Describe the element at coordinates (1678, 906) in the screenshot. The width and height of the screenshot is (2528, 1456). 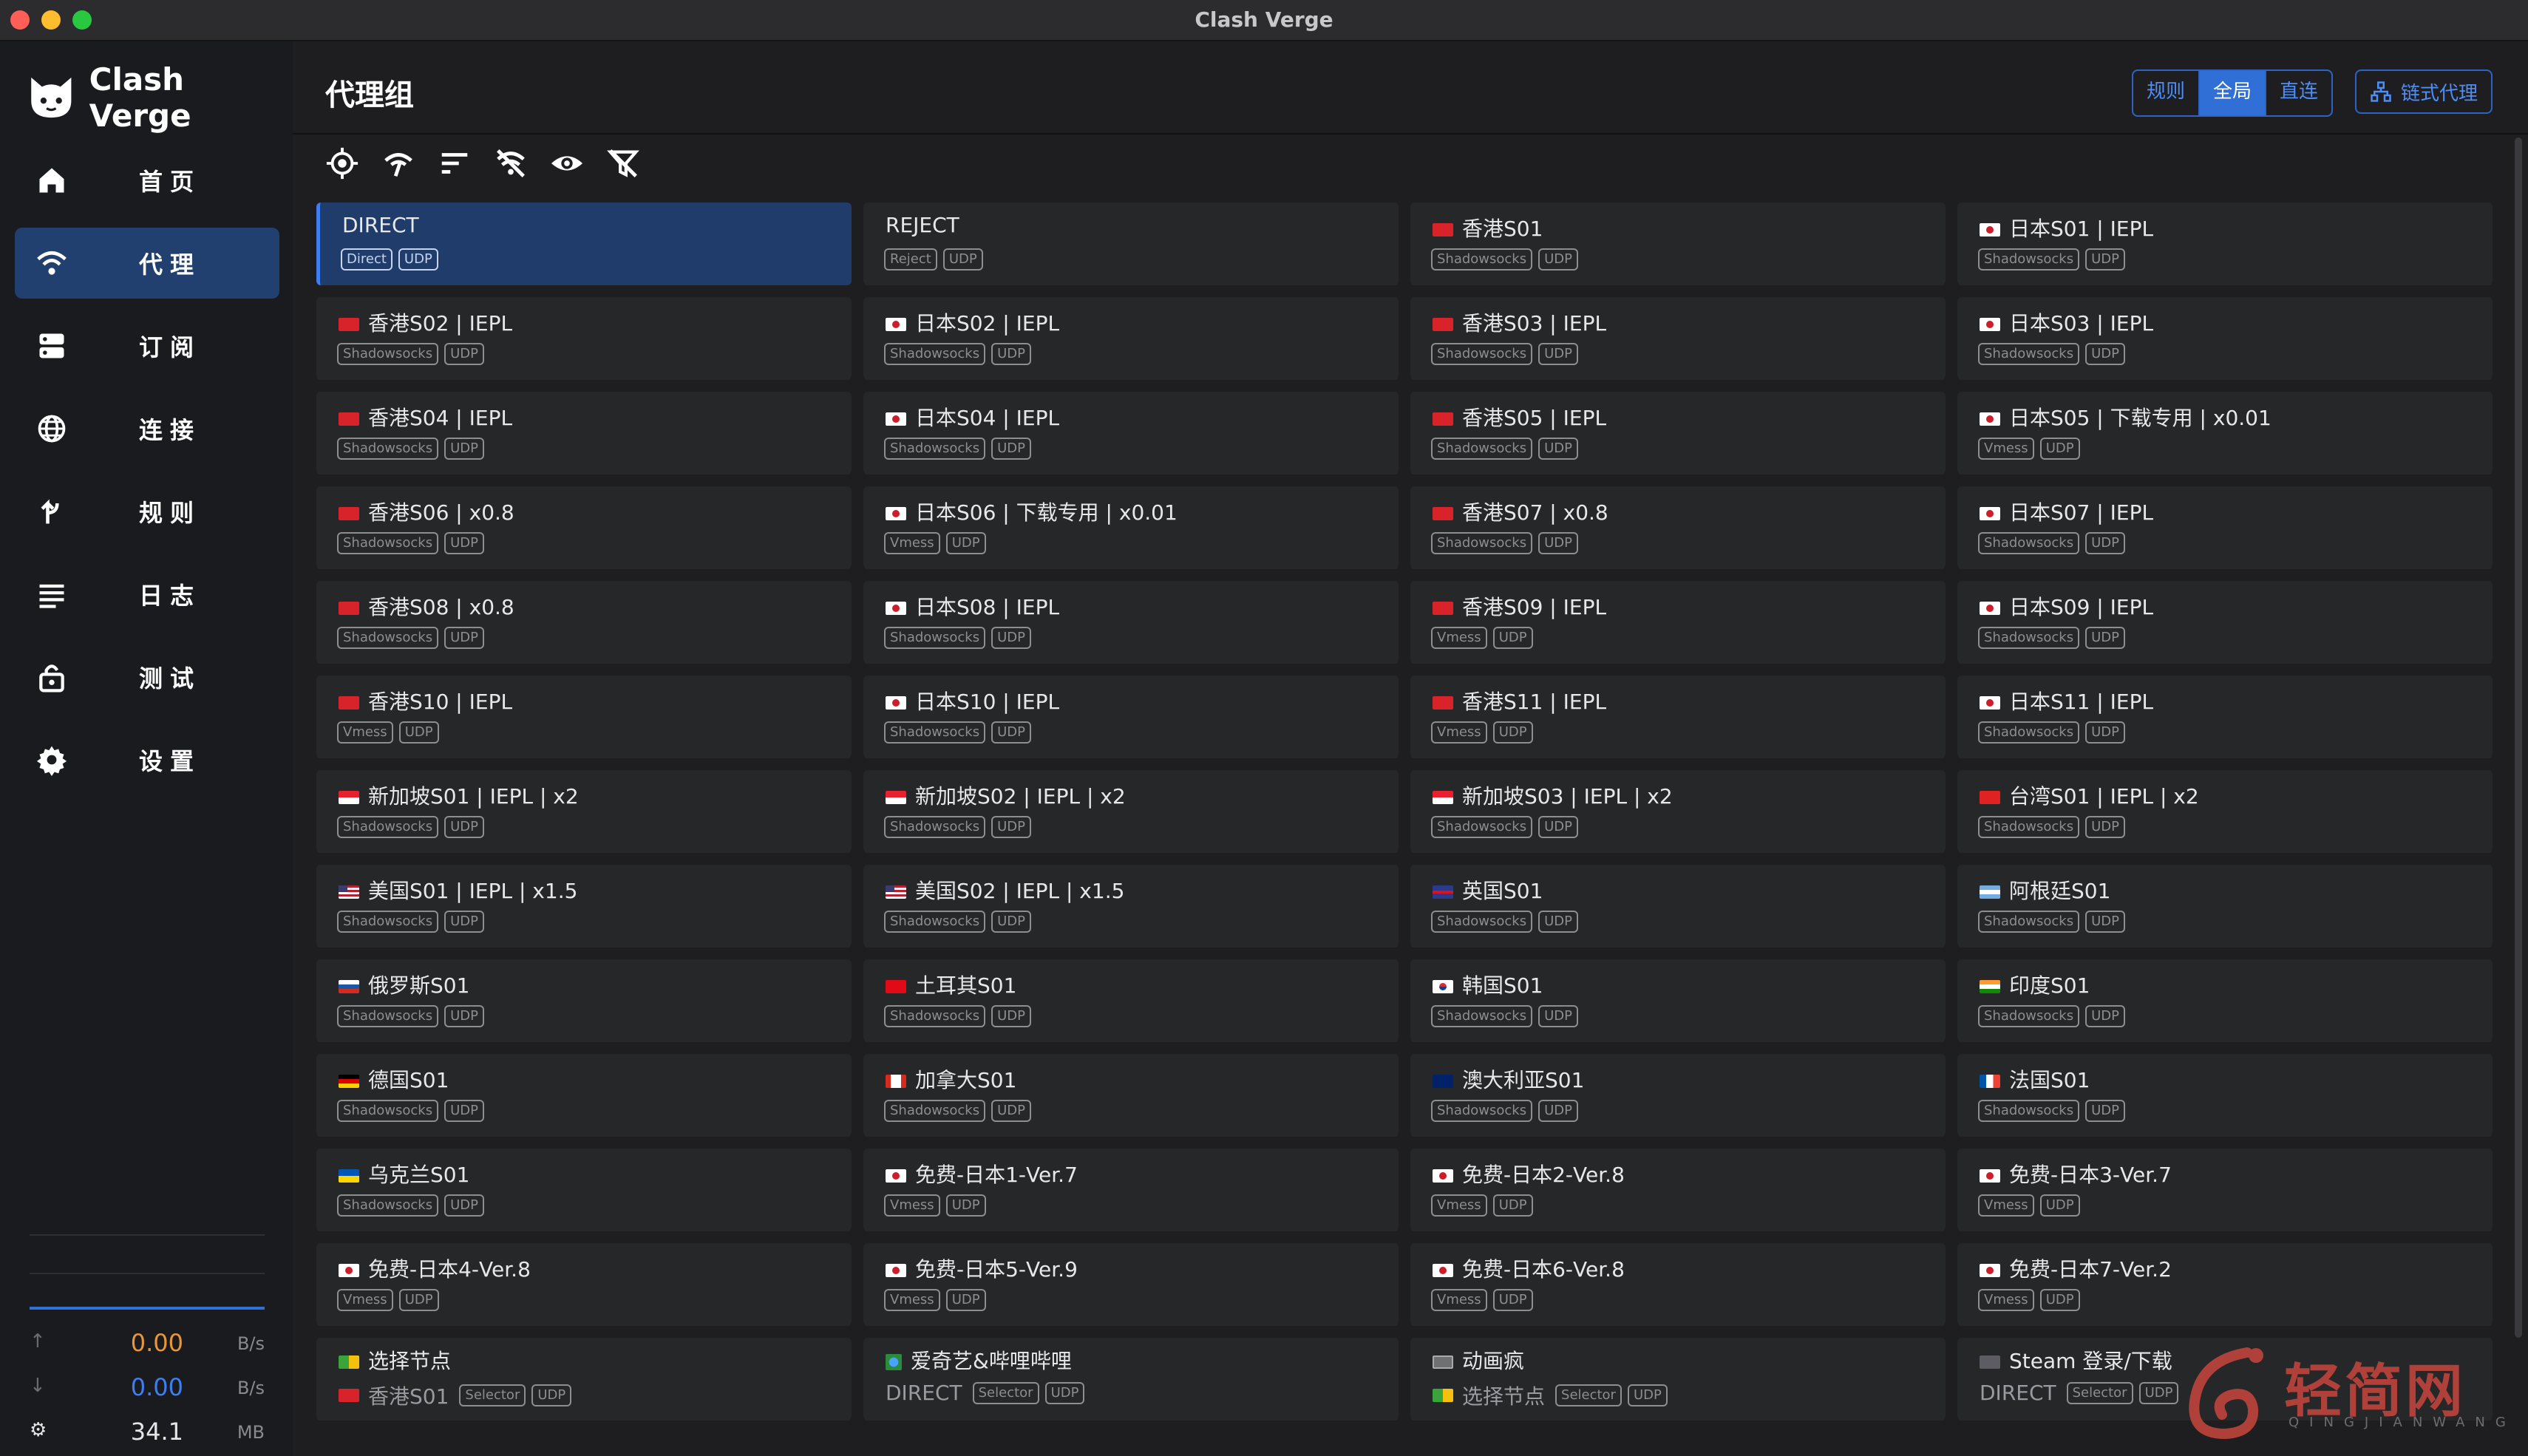
I see `proxy-card: 英国S01 Shadowsocks UDP` at that location.